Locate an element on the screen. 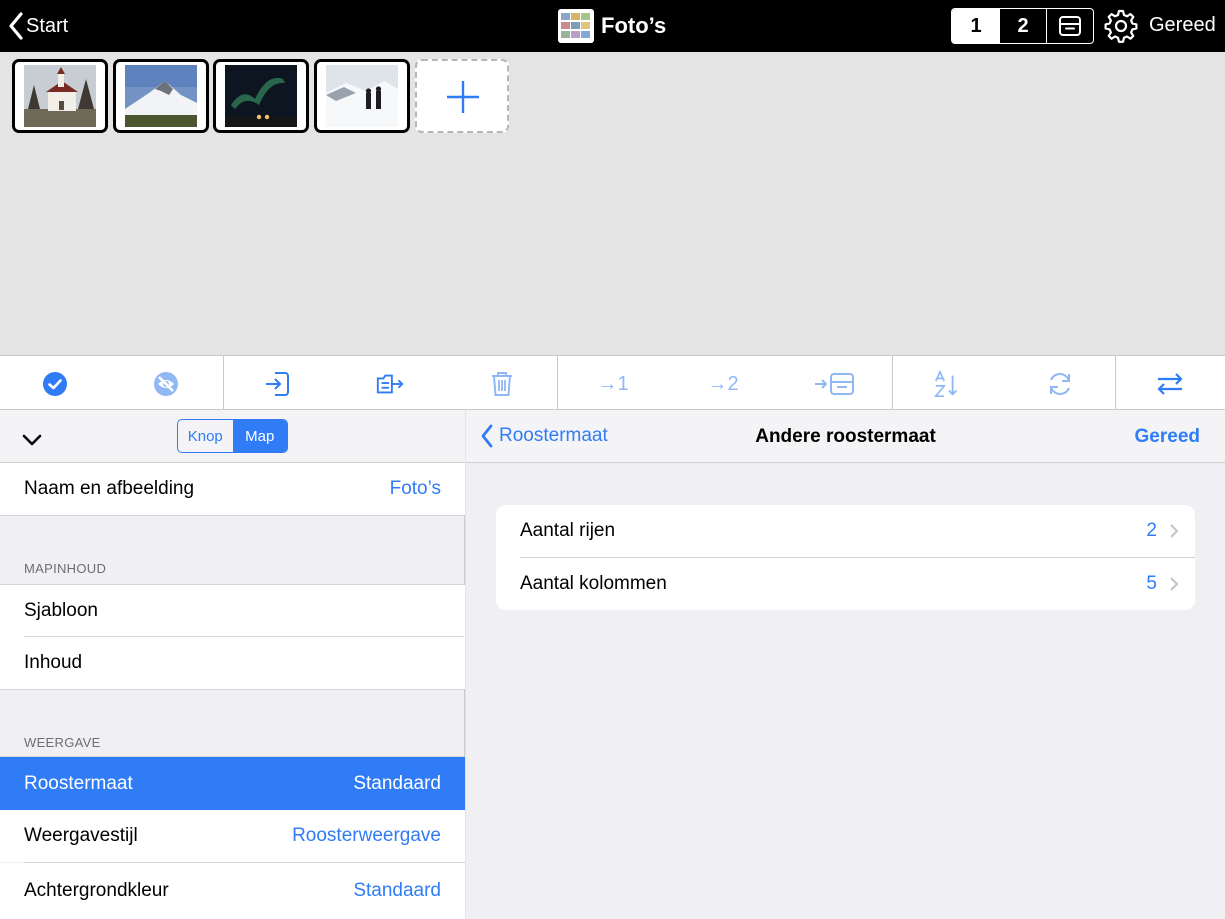 The image size is (1225, 919). gear-icon is located at coordinates (1121, 26).